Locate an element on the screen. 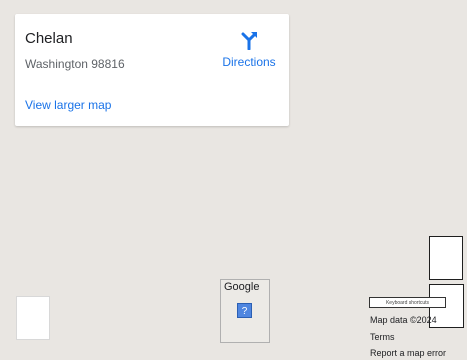  place-name: Chelan is located at coordinates (49, 38).